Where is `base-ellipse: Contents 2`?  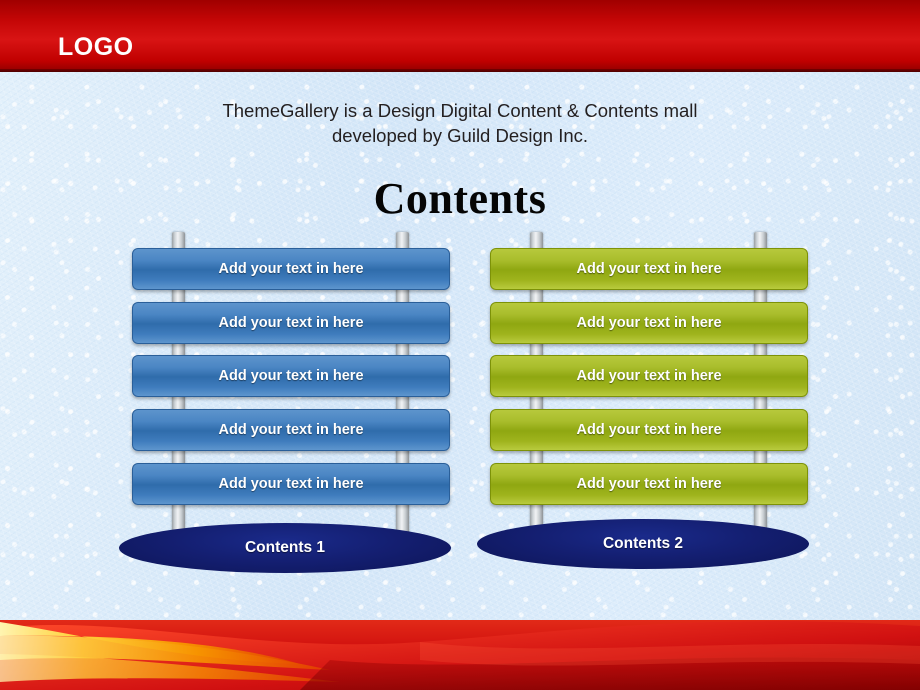
base-ellipse: Contents 2 is located at coordinates (643, 544).